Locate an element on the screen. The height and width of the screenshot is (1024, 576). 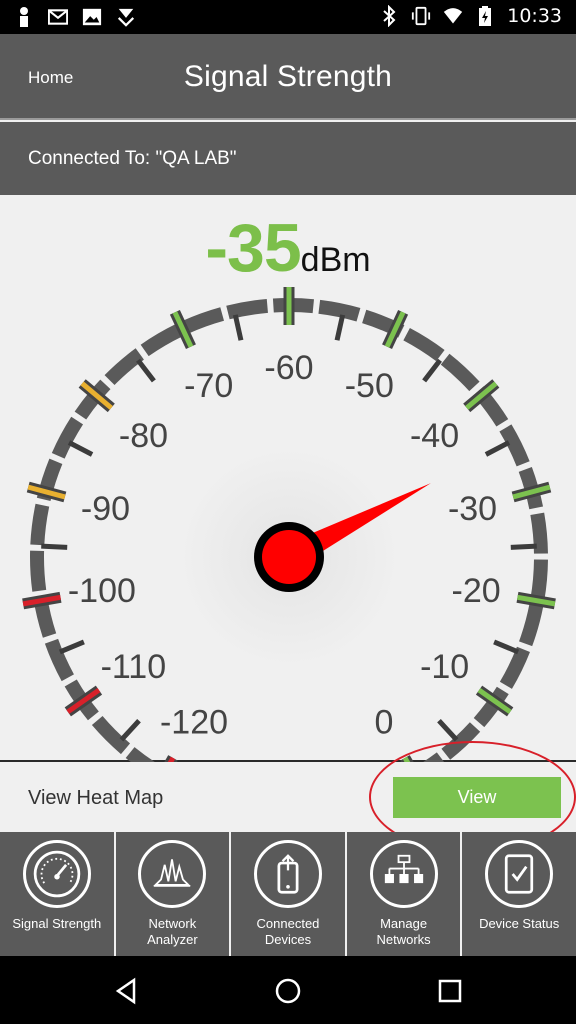
device-upload-icon is located at coordinates (287, 874).